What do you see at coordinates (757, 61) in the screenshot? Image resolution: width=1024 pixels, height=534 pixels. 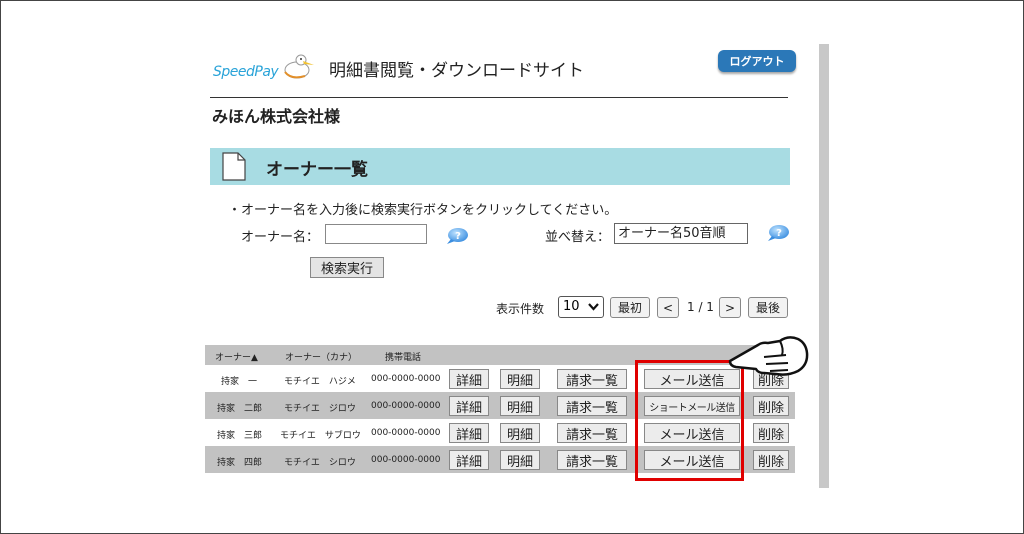 I see `logout-button: ログアウト` at bounding box center [757, 61].